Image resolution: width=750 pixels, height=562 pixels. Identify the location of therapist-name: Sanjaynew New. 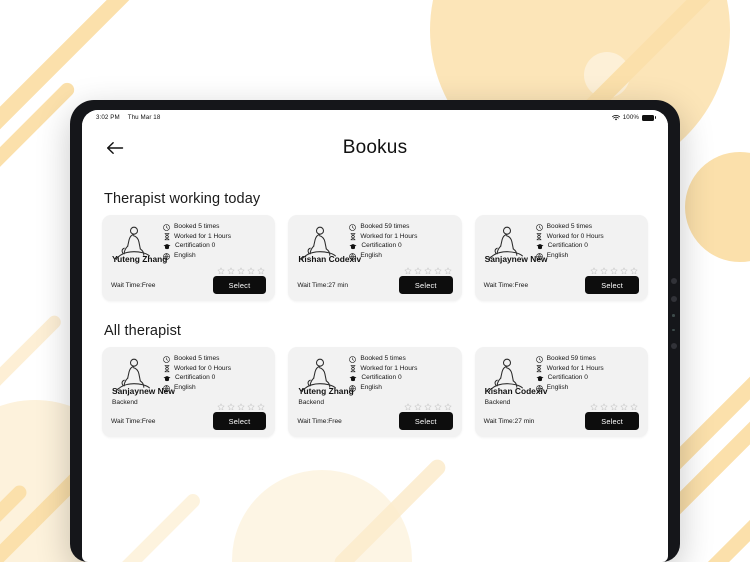
(516, 259).